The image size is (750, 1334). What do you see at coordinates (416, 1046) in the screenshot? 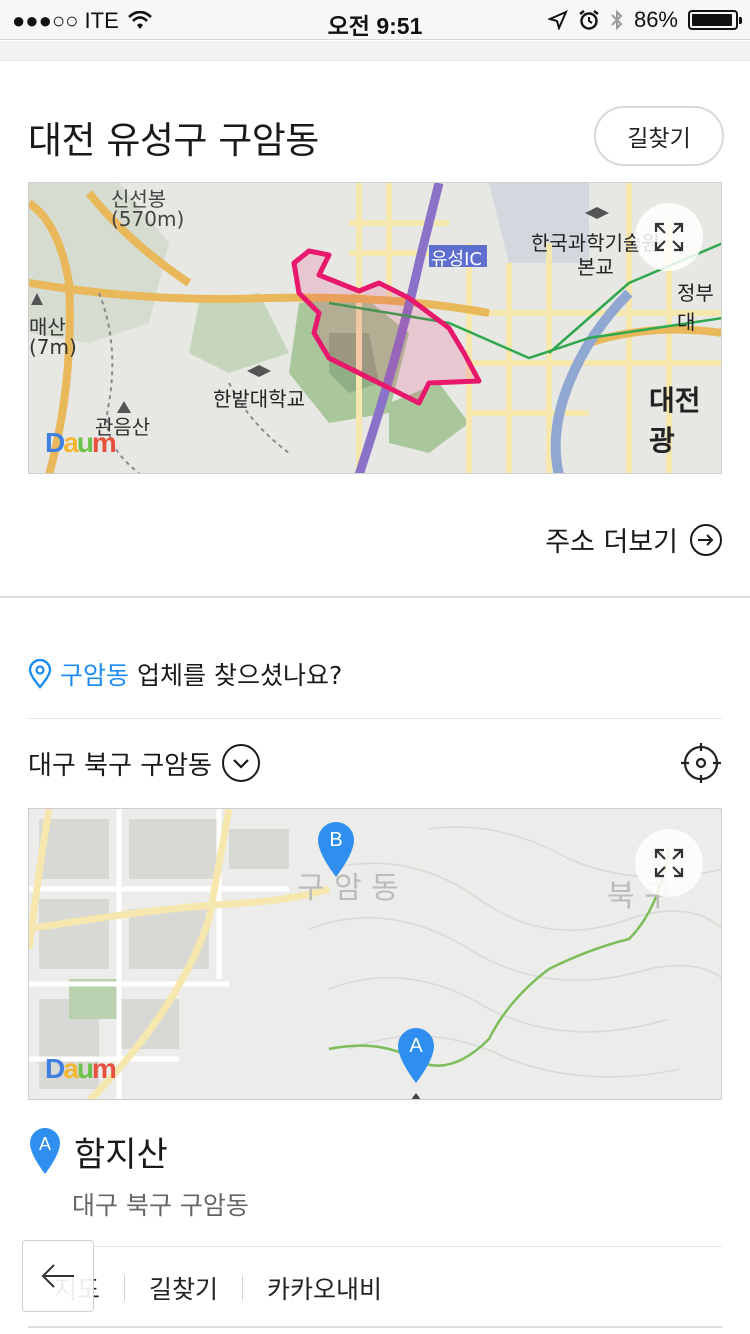
I see `marker-a-label: A` at bounding box center [416, 1046].